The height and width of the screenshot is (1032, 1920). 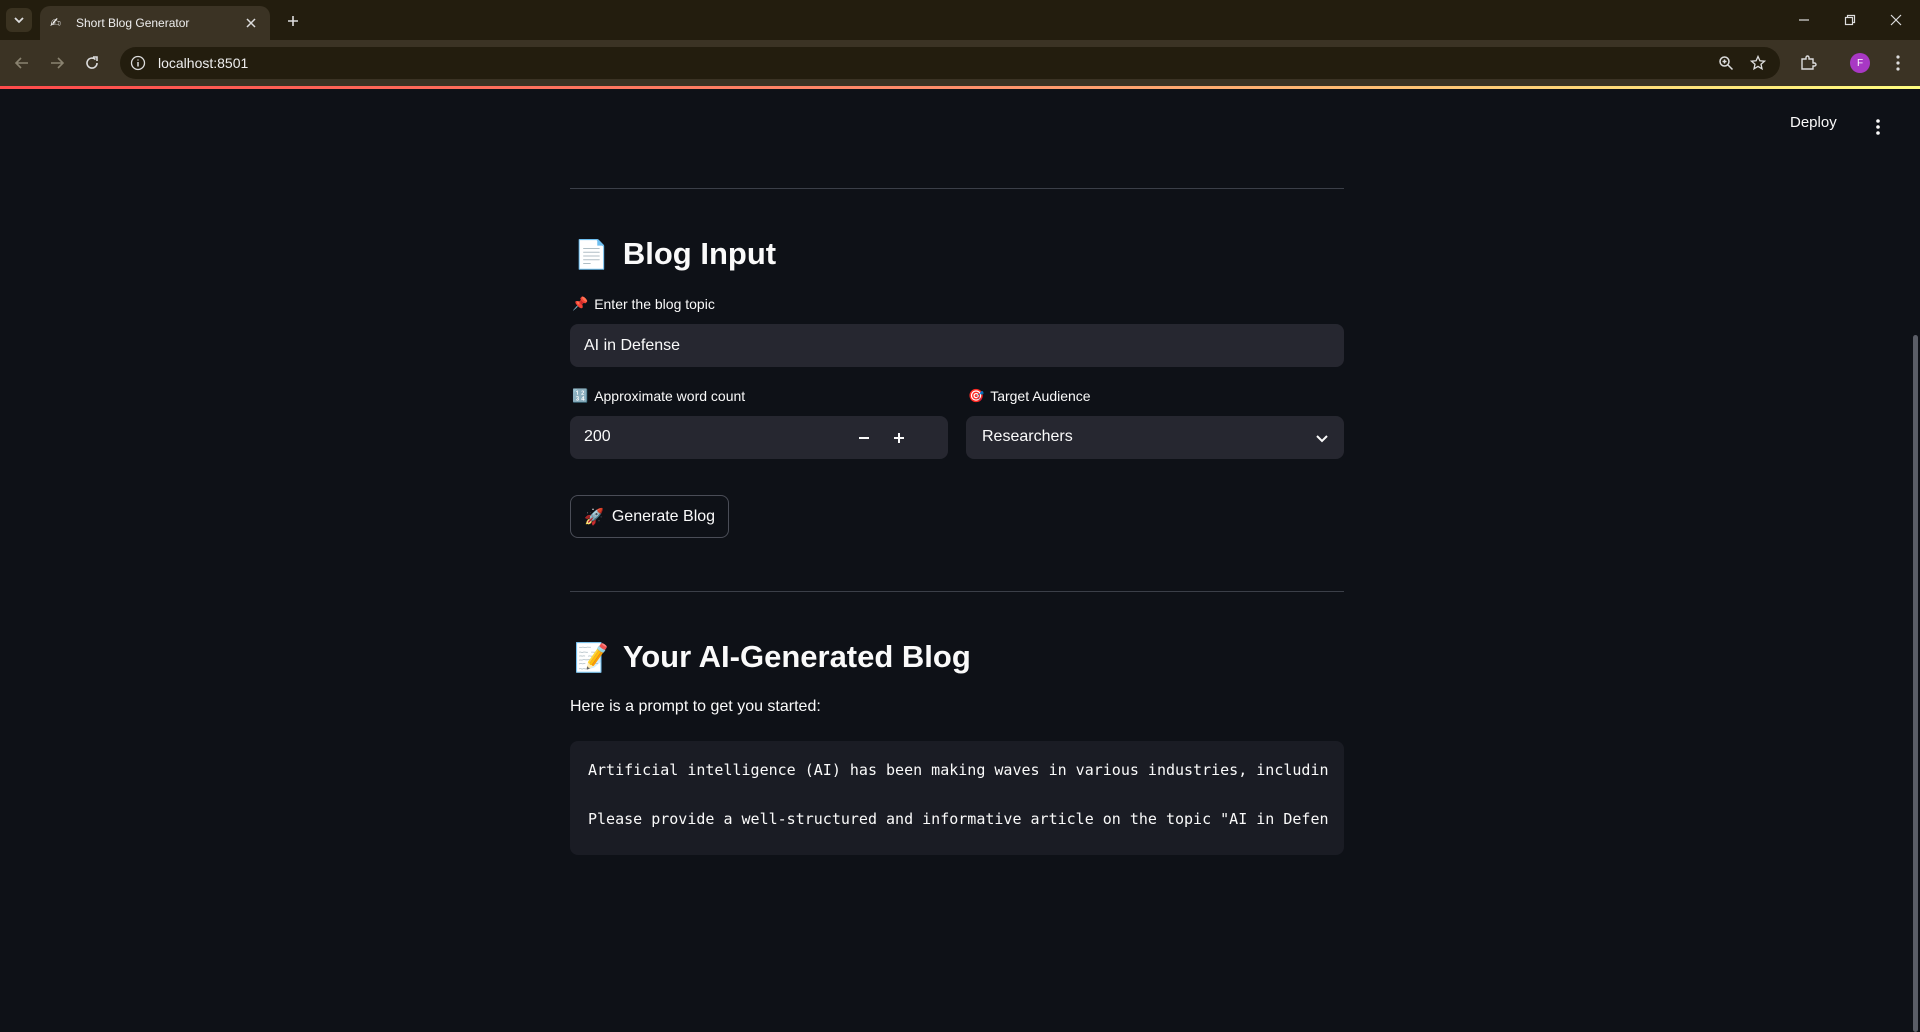 I want to click on browser-tab: ✍ Short Blog Generator, so click(x=155, y=23).